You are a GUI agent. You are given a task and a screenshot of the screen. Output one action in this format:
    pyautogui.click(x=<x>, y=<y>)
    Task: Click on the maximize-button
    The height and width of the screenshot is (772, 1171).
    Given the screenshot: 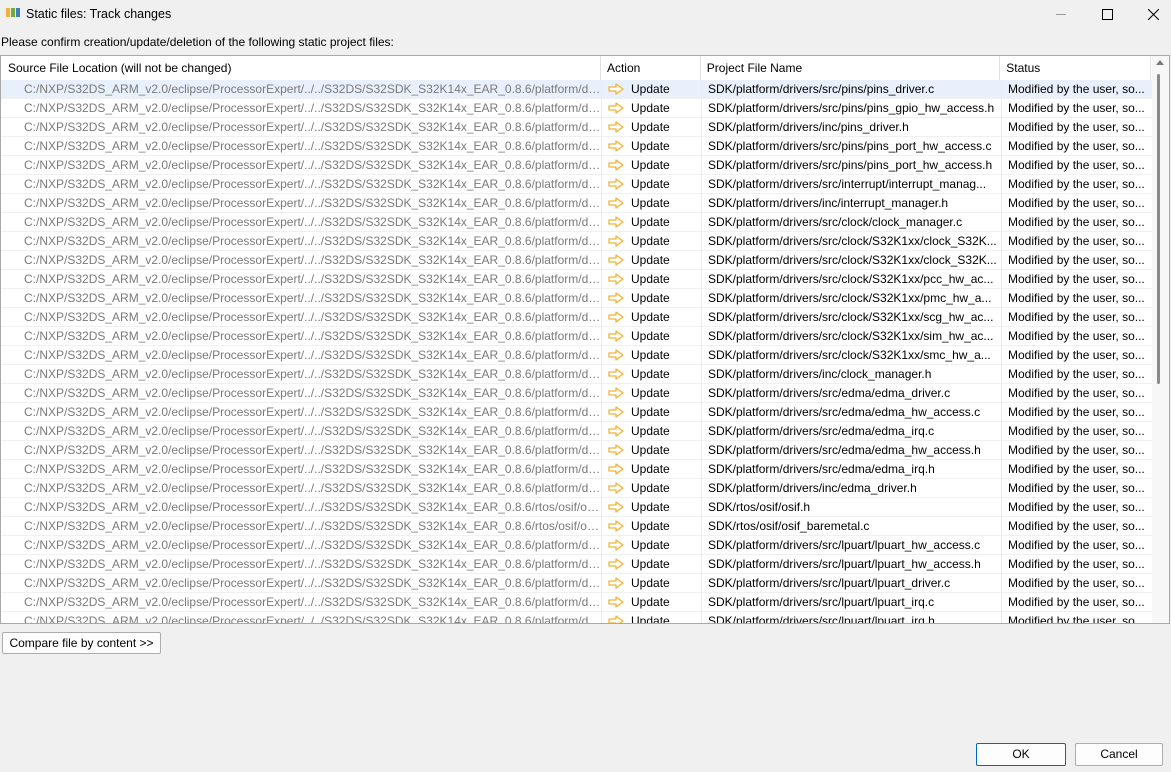 What is the action you would take?
    pyautogui.click(x=1107, y=14)
    